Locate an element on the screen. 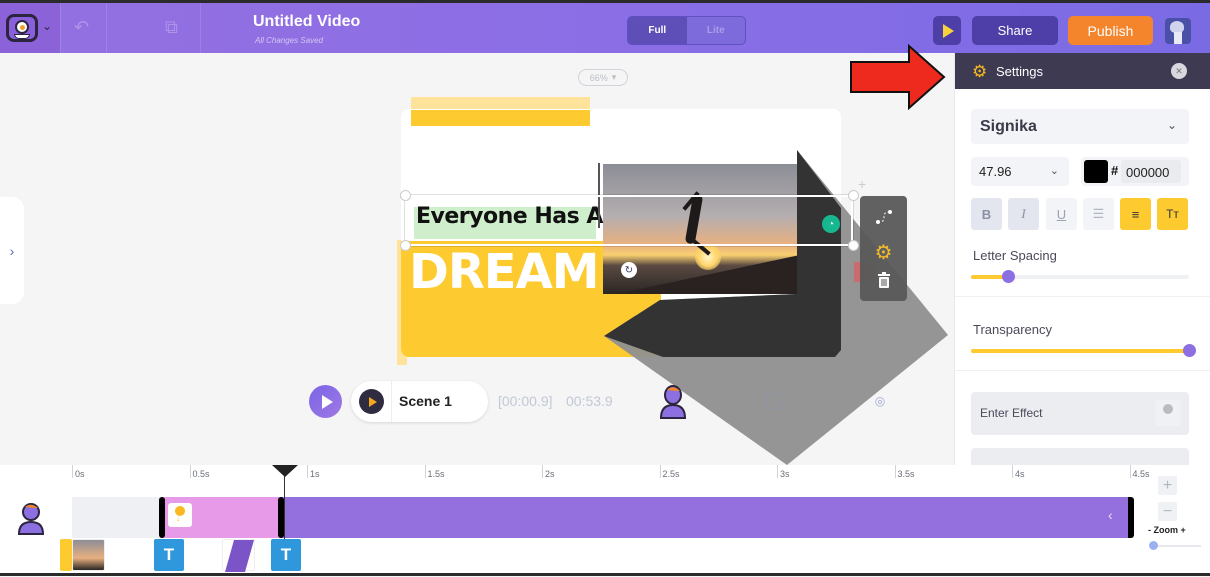  font-family-value: Signika is located at coordinates (1008, 126).